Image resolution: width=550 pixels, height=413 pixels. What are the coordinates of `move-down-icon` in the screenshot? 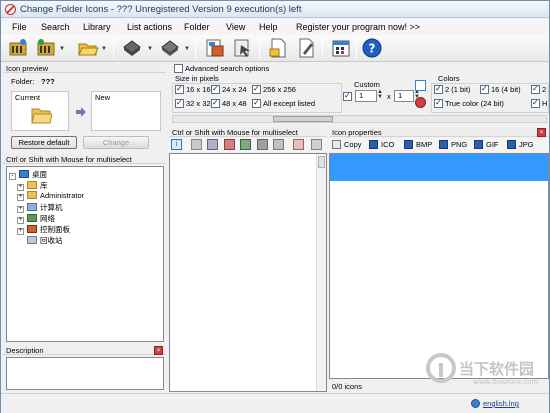 It's located at (245, 144).